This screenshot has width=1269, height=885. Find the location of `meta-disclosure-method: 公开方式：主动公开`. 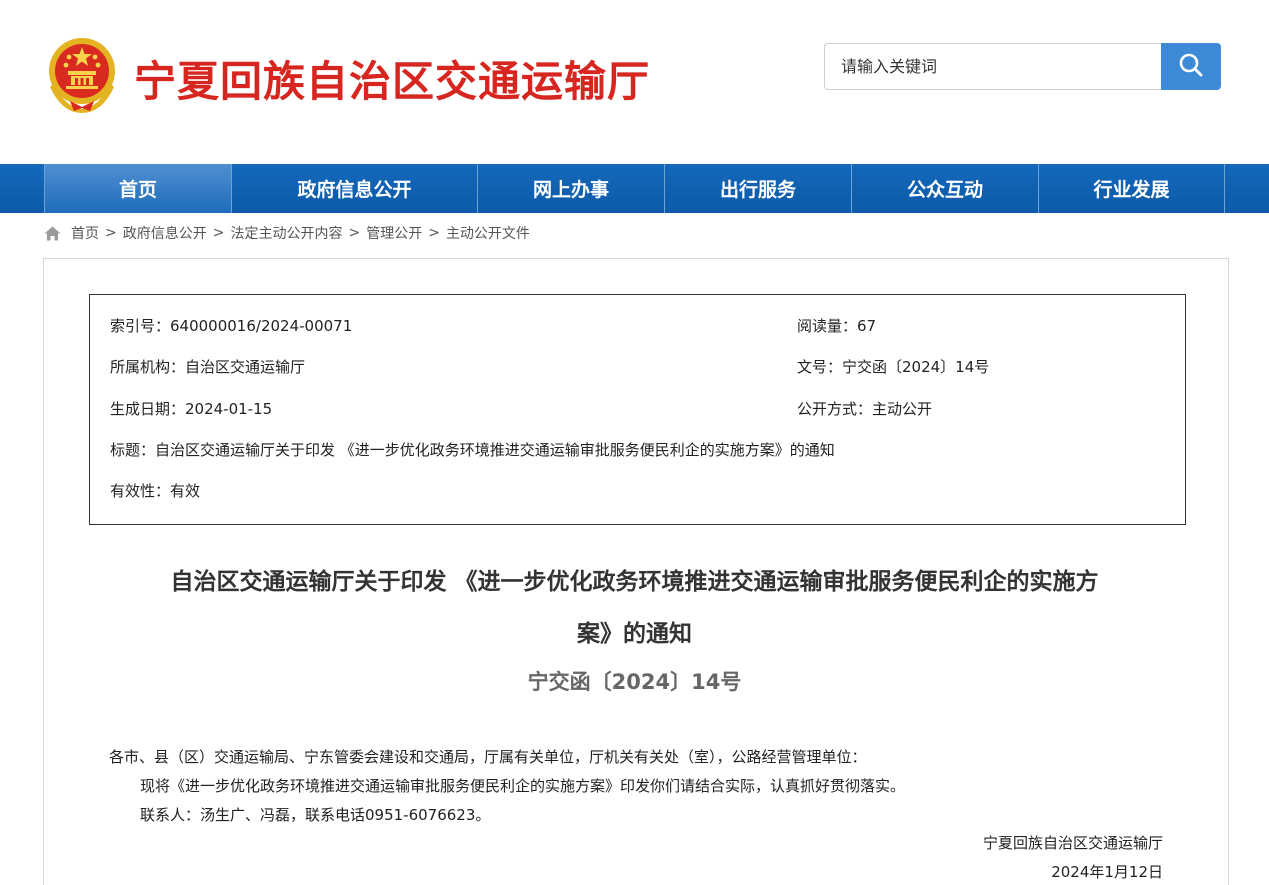

meta-disclosure-method: 公开方式：主动公开 is located at coordinates (865, 409).